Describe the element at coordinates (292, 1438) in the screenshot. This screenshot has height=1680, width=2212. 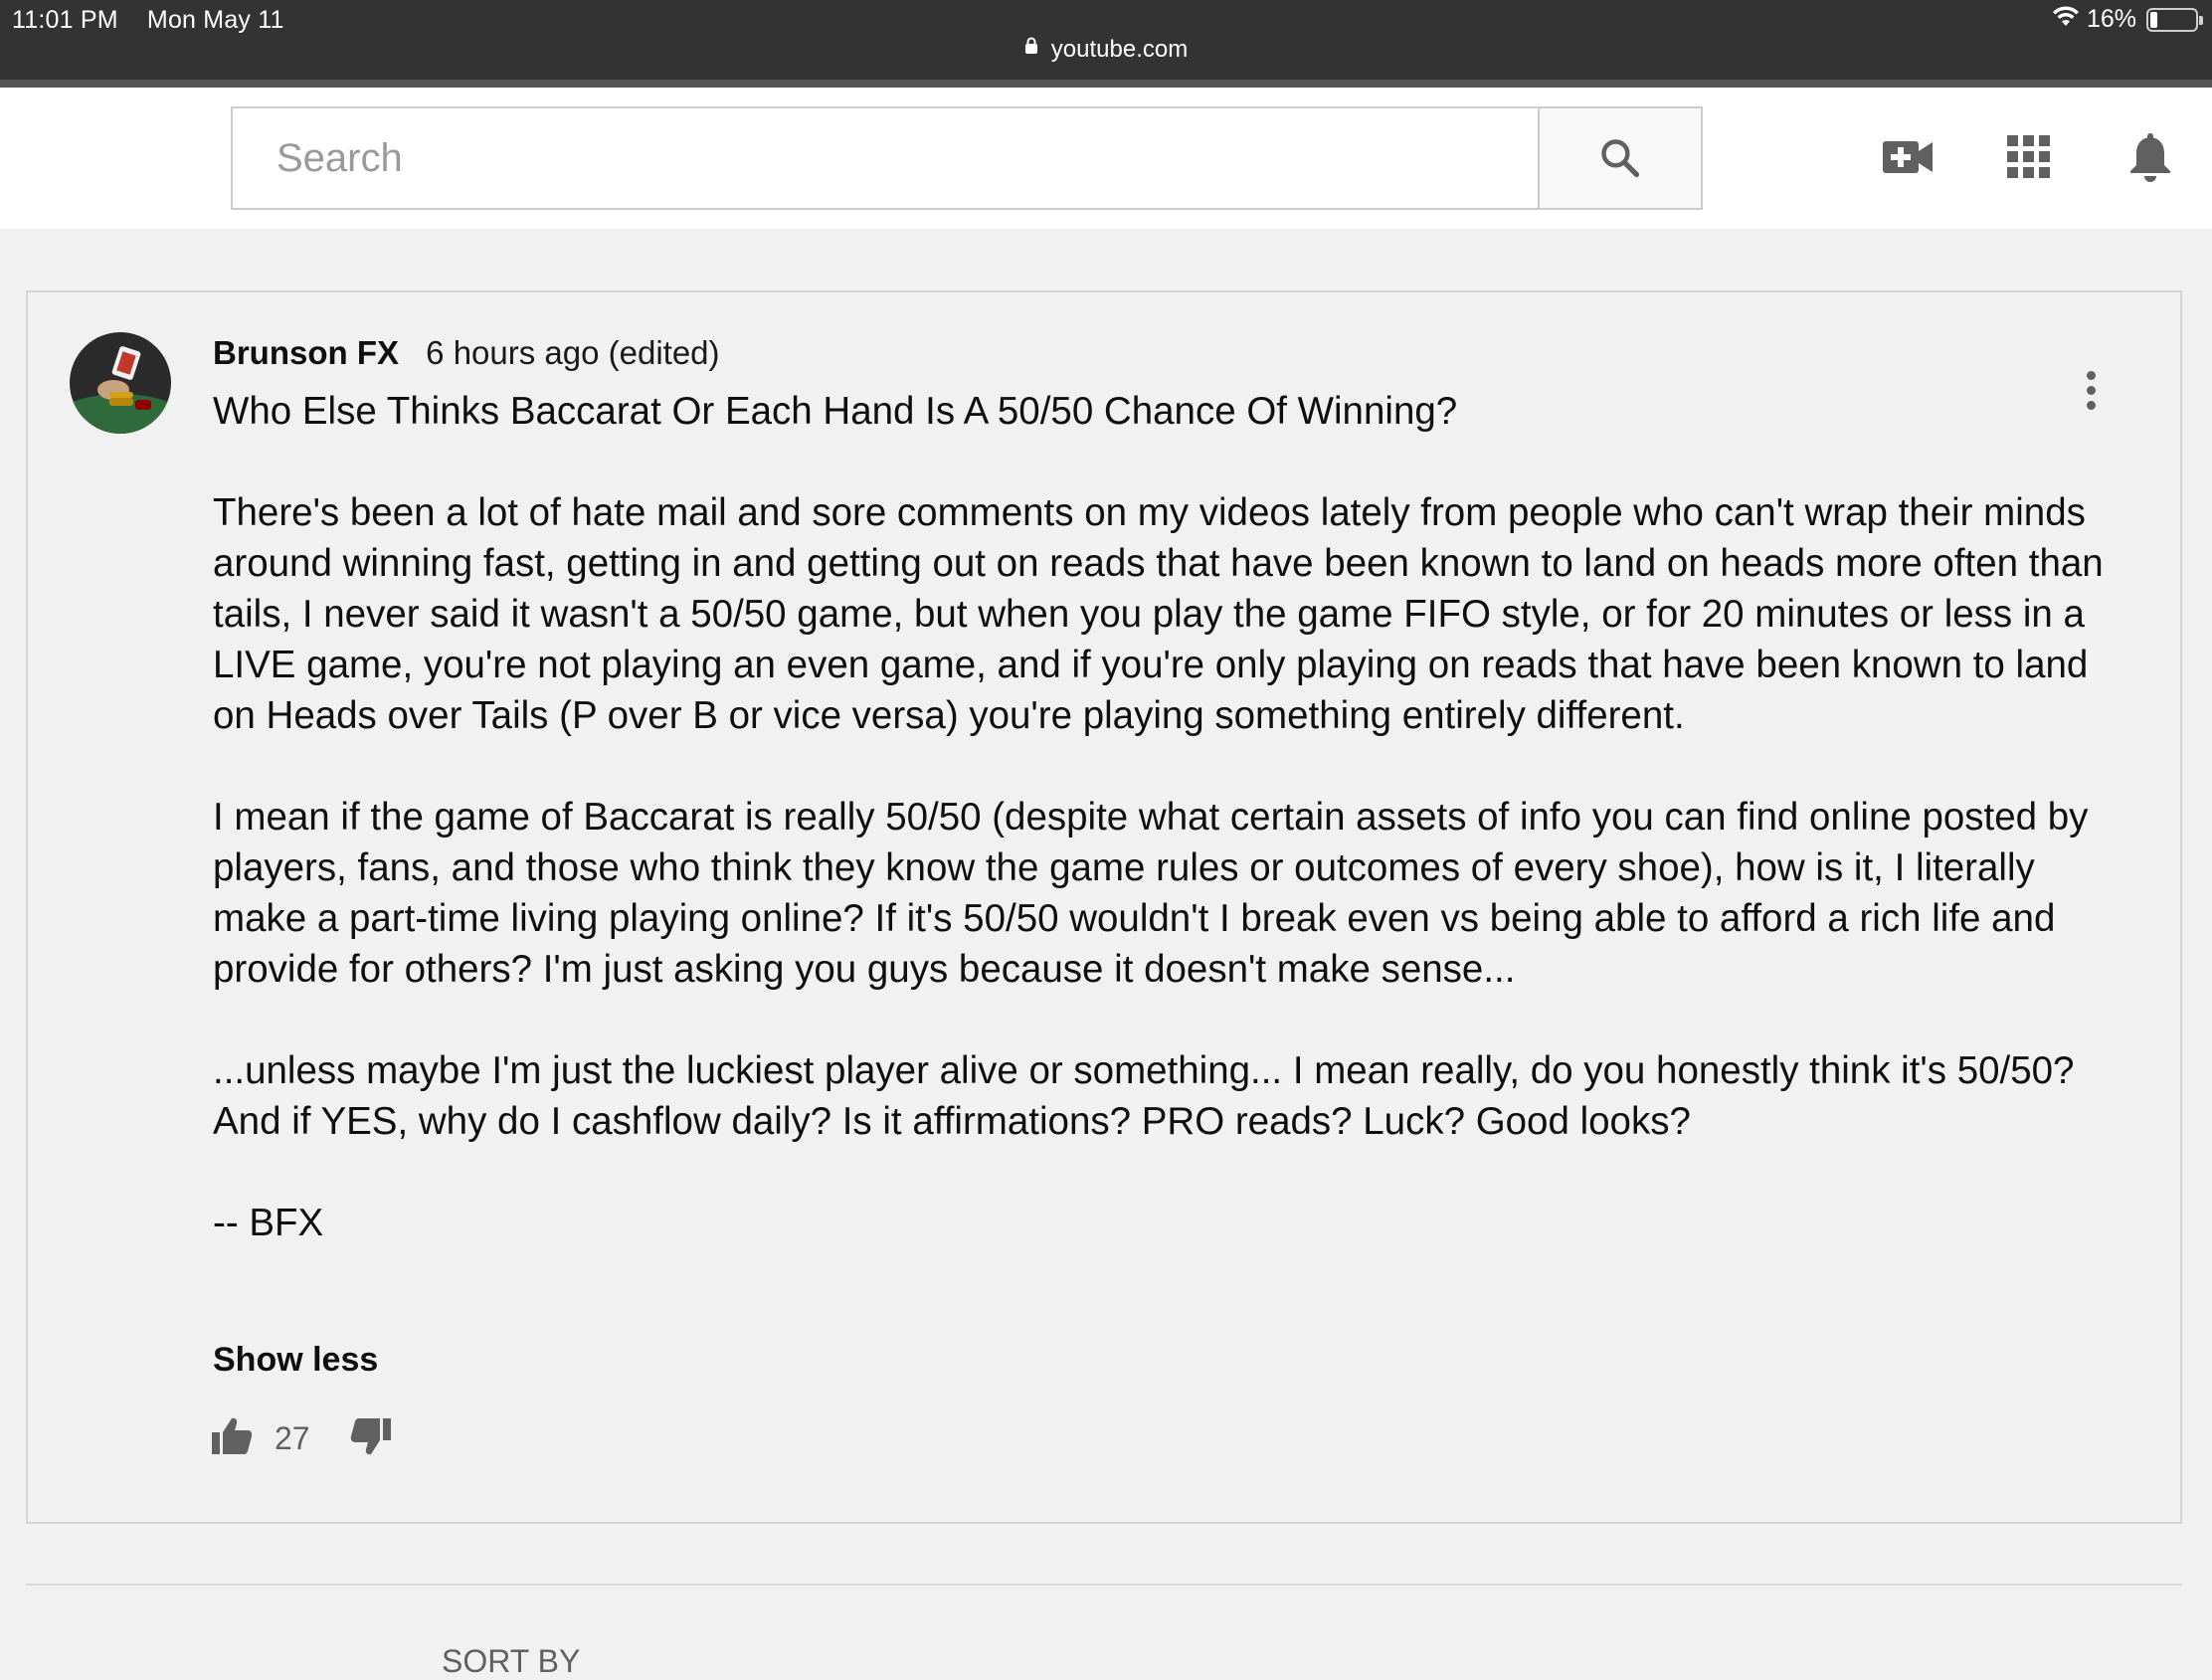
I see `like-count: 27` at that location.